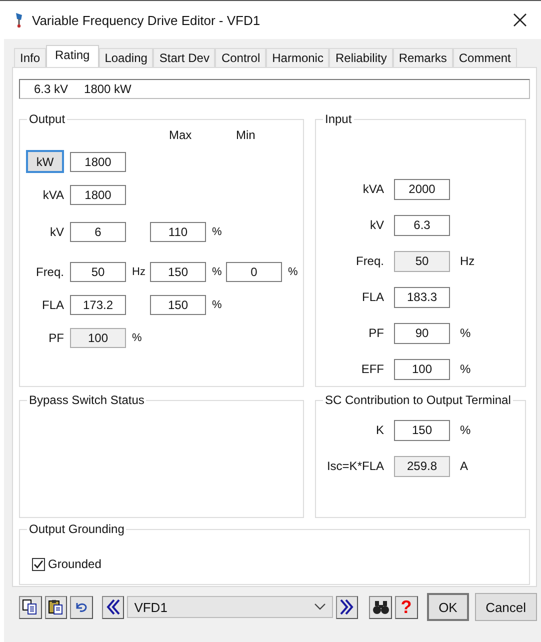  What do you see at coordinates (76, 529) in the screenshot?
I see `group-title: Output Grounding` at bounding box center [76, 529].